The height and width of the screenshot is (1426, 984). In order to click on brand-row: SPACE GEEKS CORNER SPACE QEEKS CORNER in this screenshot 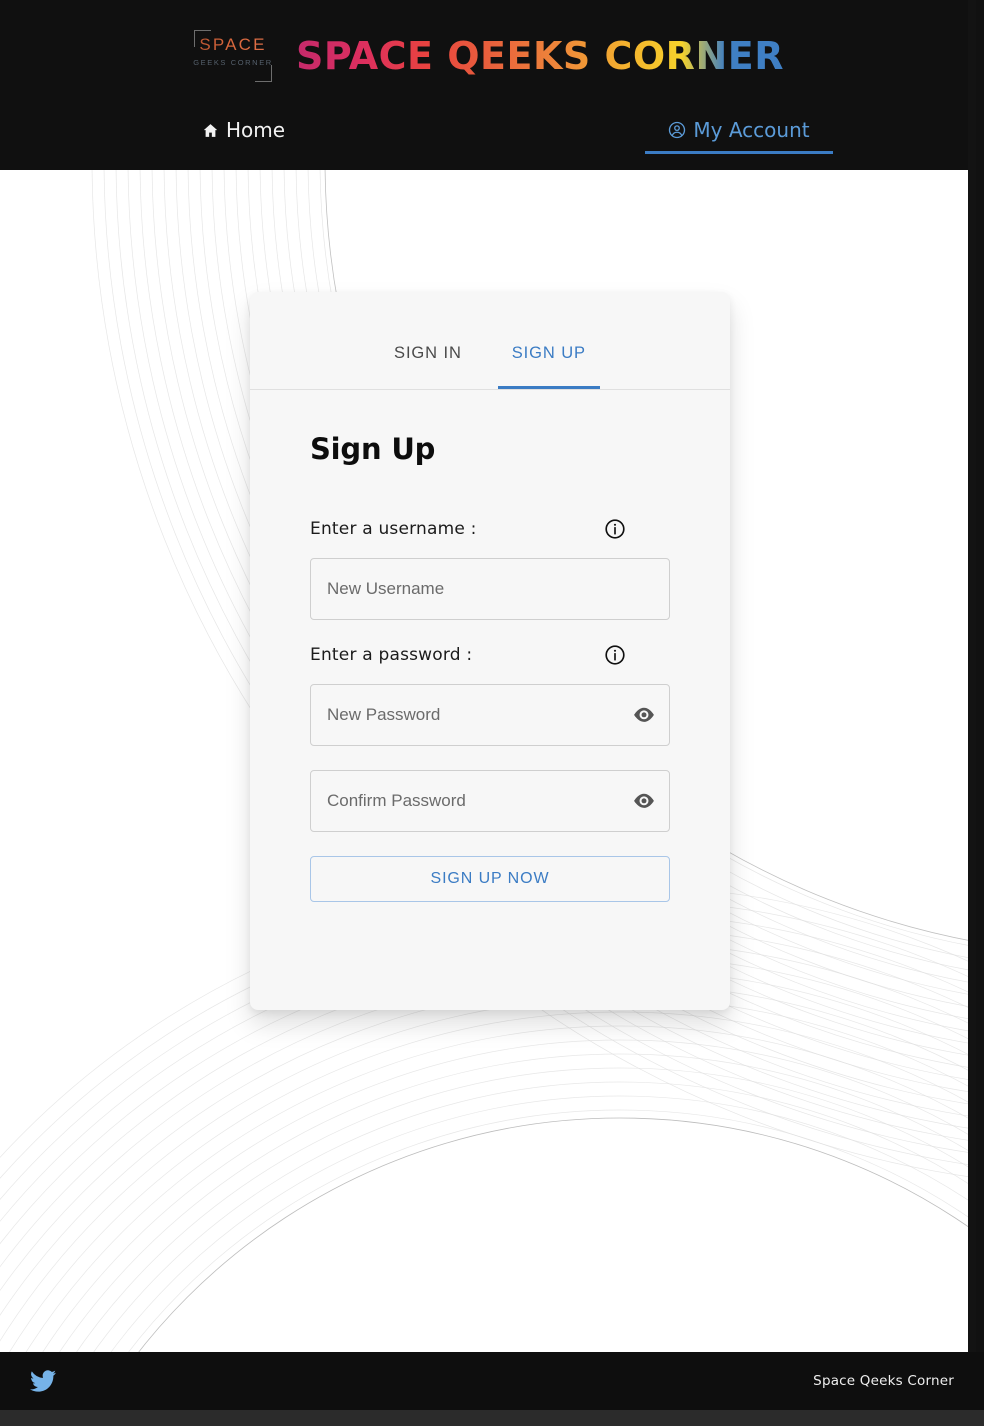, I will do `click(488, 53)`.